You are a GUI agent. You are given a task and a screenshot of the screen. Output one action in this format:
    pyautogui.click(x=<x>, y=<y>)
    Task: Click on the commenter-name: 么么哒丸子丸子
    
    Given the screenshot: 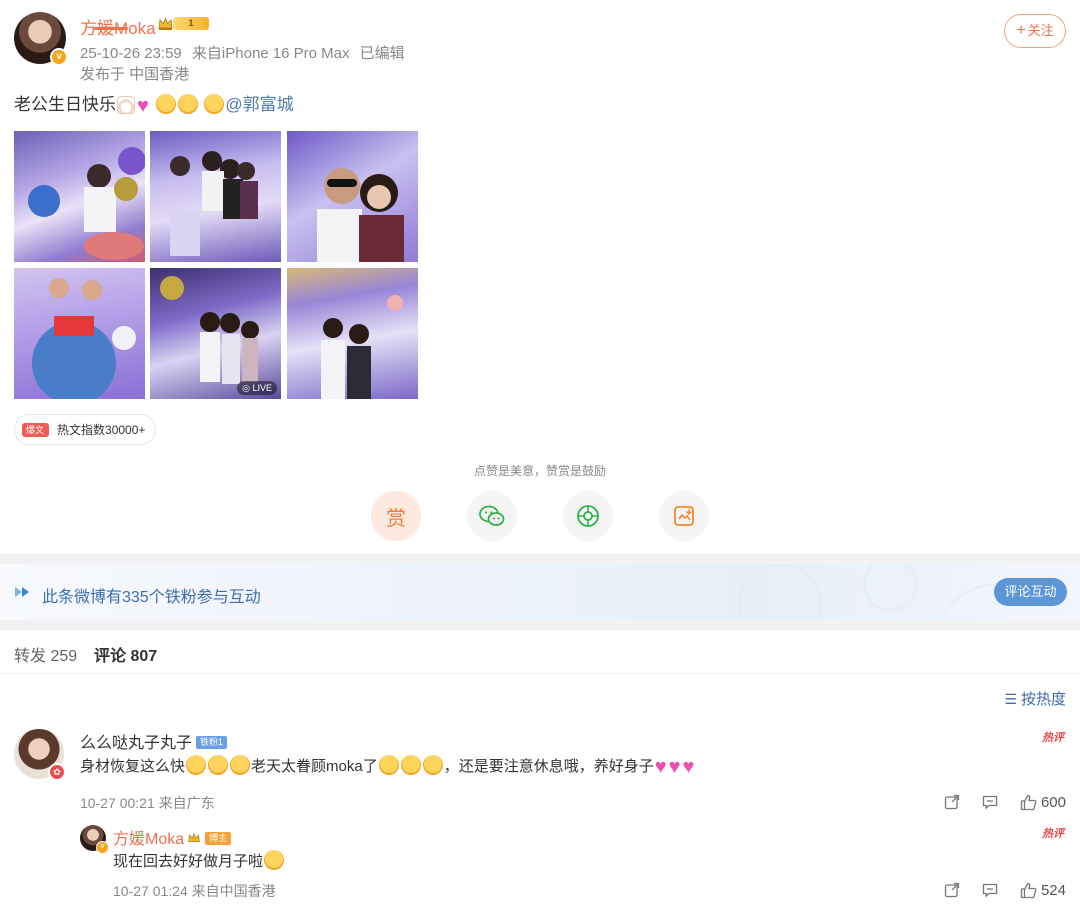 What is the action you would take?
    pyautogui.click(x=136, y=743)
    